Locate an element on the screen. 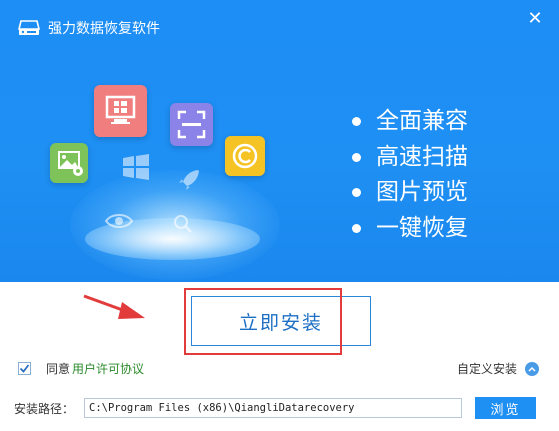  custom-install-label: 自定义安装 is located at coordinates (487, 369).